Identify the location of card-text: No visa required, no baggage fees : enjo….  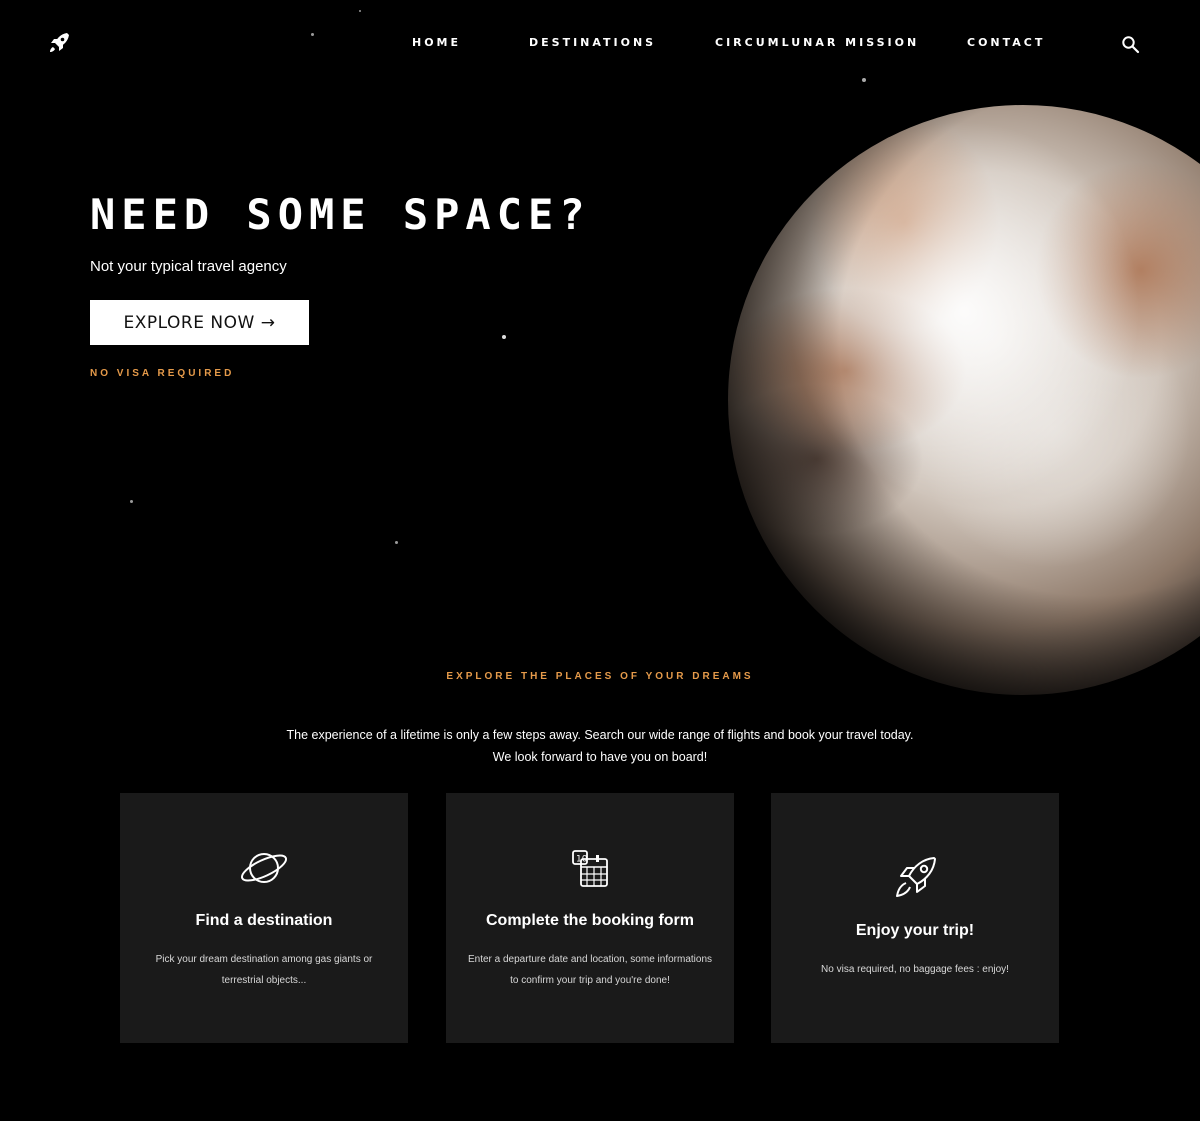
(915, 969).